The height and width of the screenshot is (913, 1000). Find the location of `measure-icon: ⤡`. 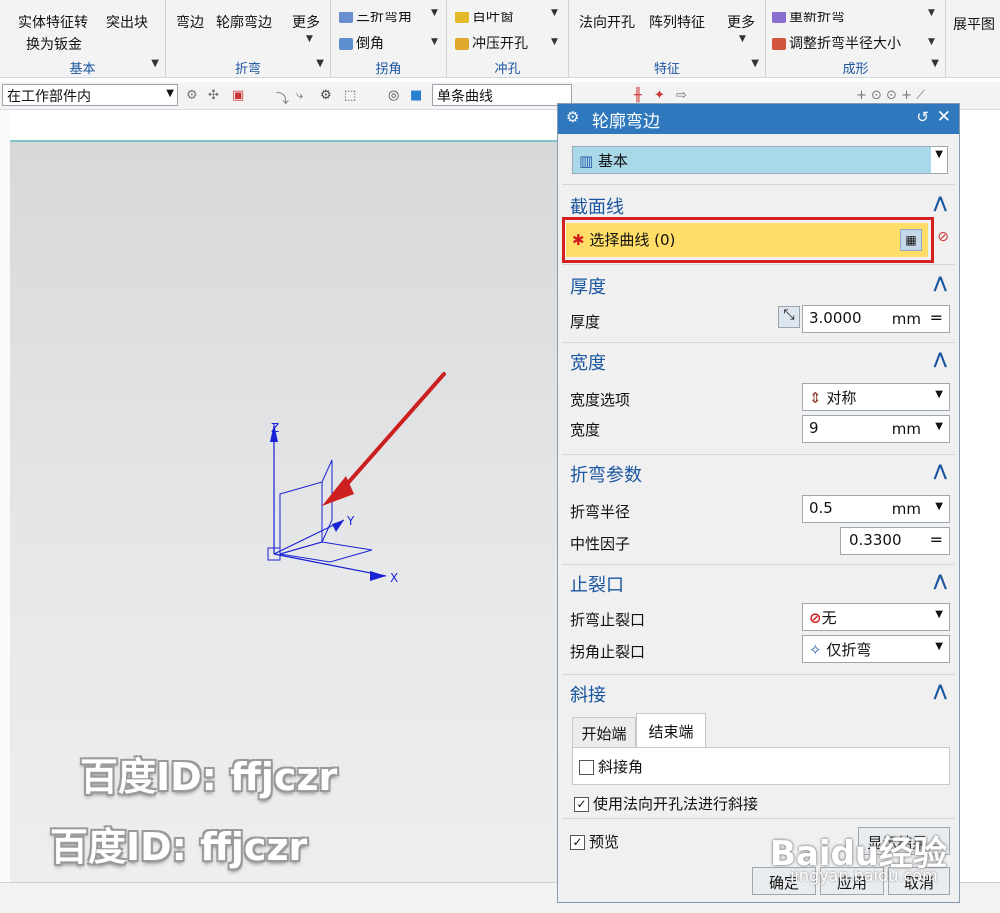

measure-icon: ⤡ is located at coordinates (789, 317).